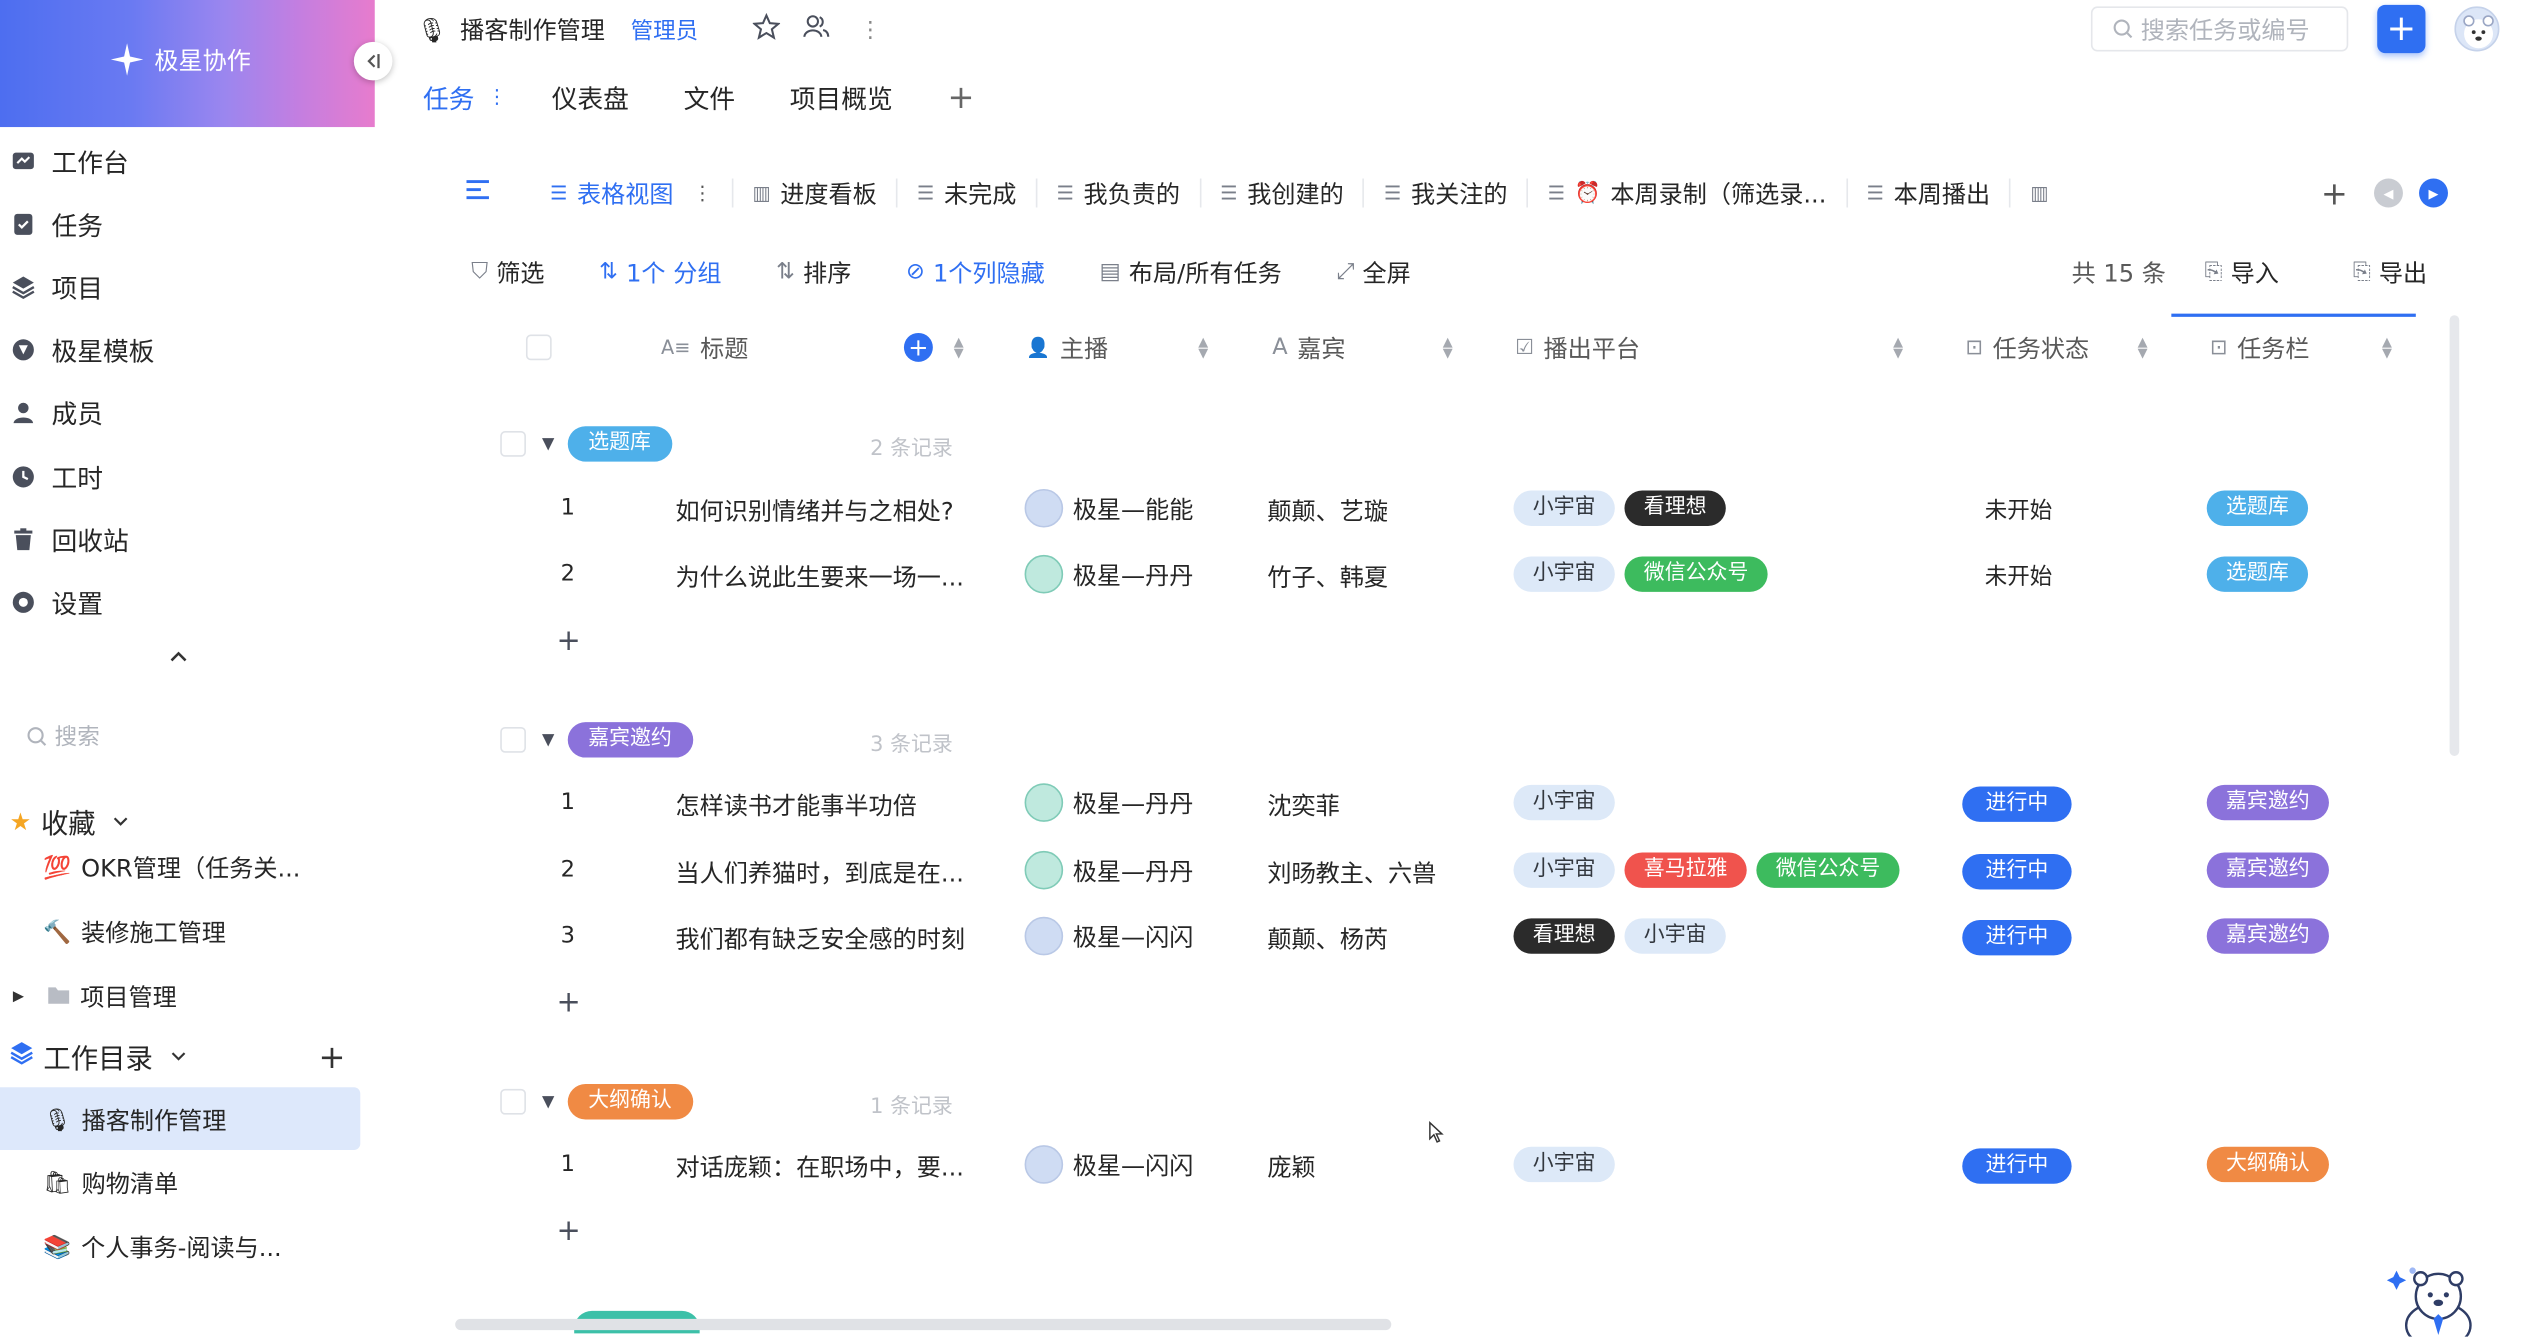 Image resolution: width=2522 pixels, height=1337 pixels. Describe the element at coordinates (1327, 577) in the screenshot. I see `guest-cell: 竹子、韩夏` at that location.